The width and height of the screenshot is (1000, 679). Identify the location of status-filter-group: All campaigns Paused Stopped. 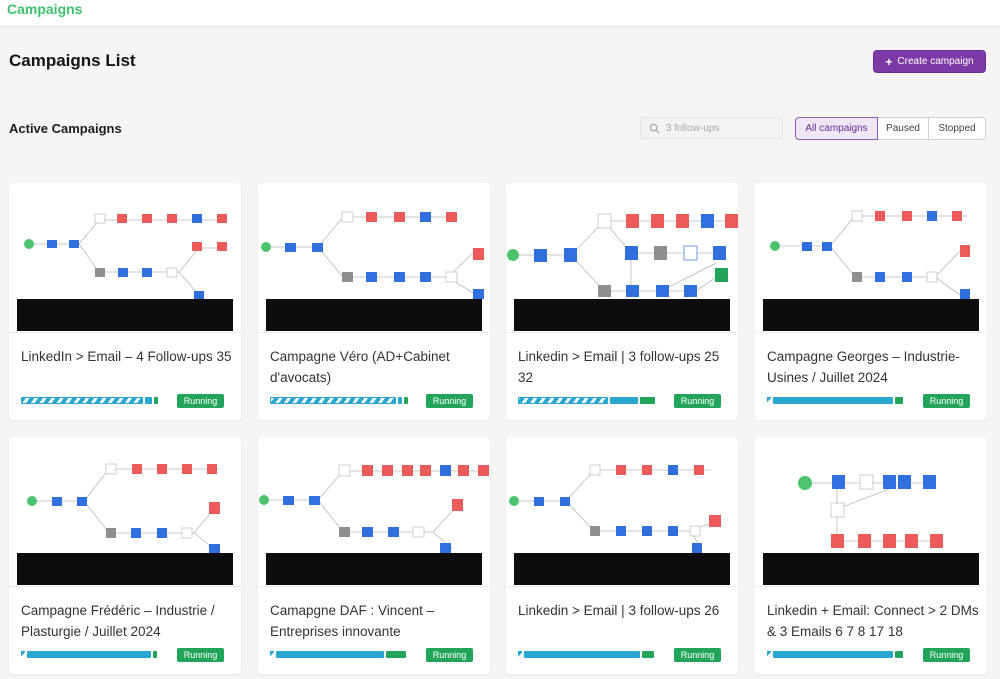
(890, 128).